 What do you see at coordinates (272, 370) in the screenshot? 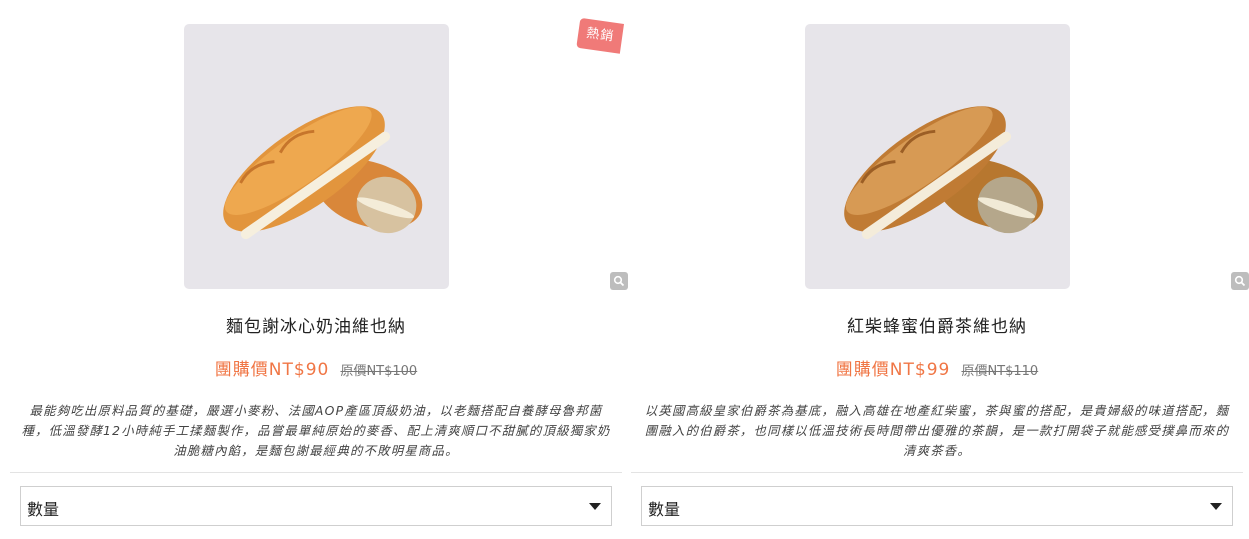
I see `group-buy-price: 團購價NT$90` at bounding box center [272, 370].